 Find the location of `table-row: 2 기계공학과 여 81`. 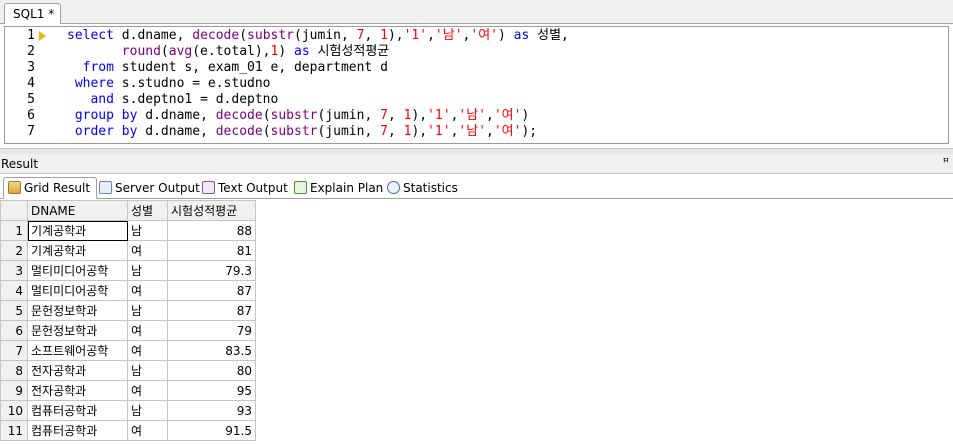

table-row: 2 기계공학과 여 81 is located at coordinates (128, 250).